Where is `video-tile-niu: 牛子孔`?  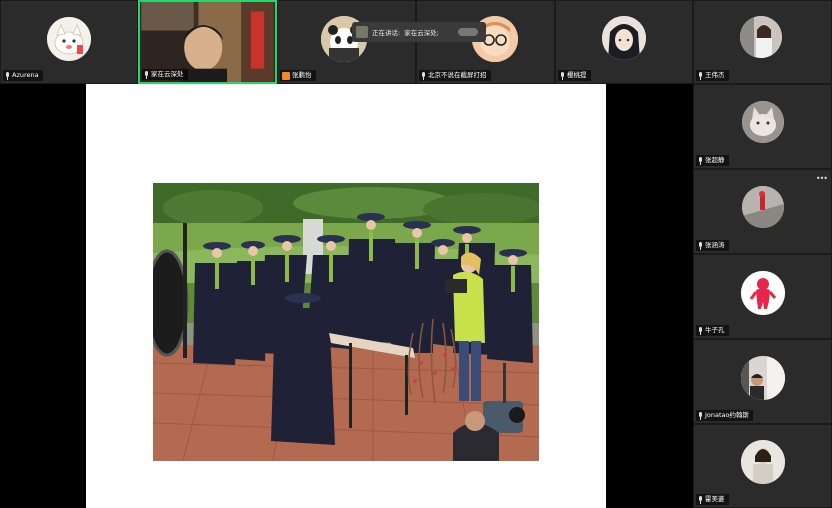
video-tile-niu: 牛子孔 is located at coordinates (762, 296).